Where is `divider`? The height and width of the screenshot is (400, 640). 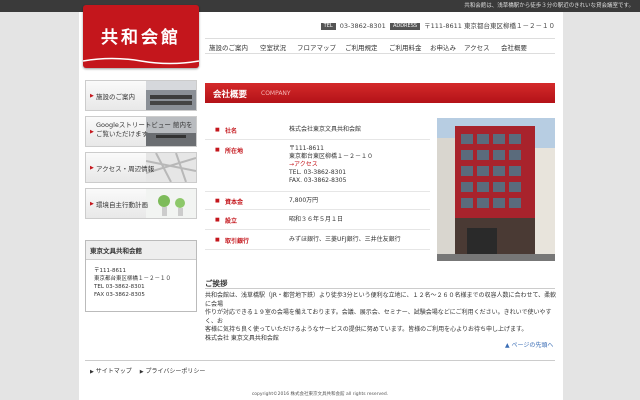 divider is located at coordinates (380, 288).